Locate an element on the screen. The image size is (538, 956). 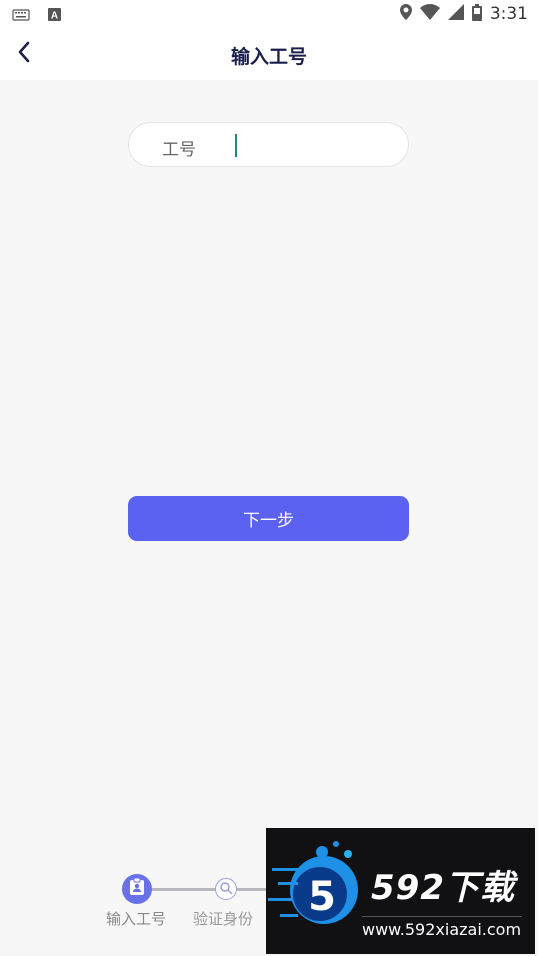
app-bar: 输入工号 is located at coordinates (269, 54).